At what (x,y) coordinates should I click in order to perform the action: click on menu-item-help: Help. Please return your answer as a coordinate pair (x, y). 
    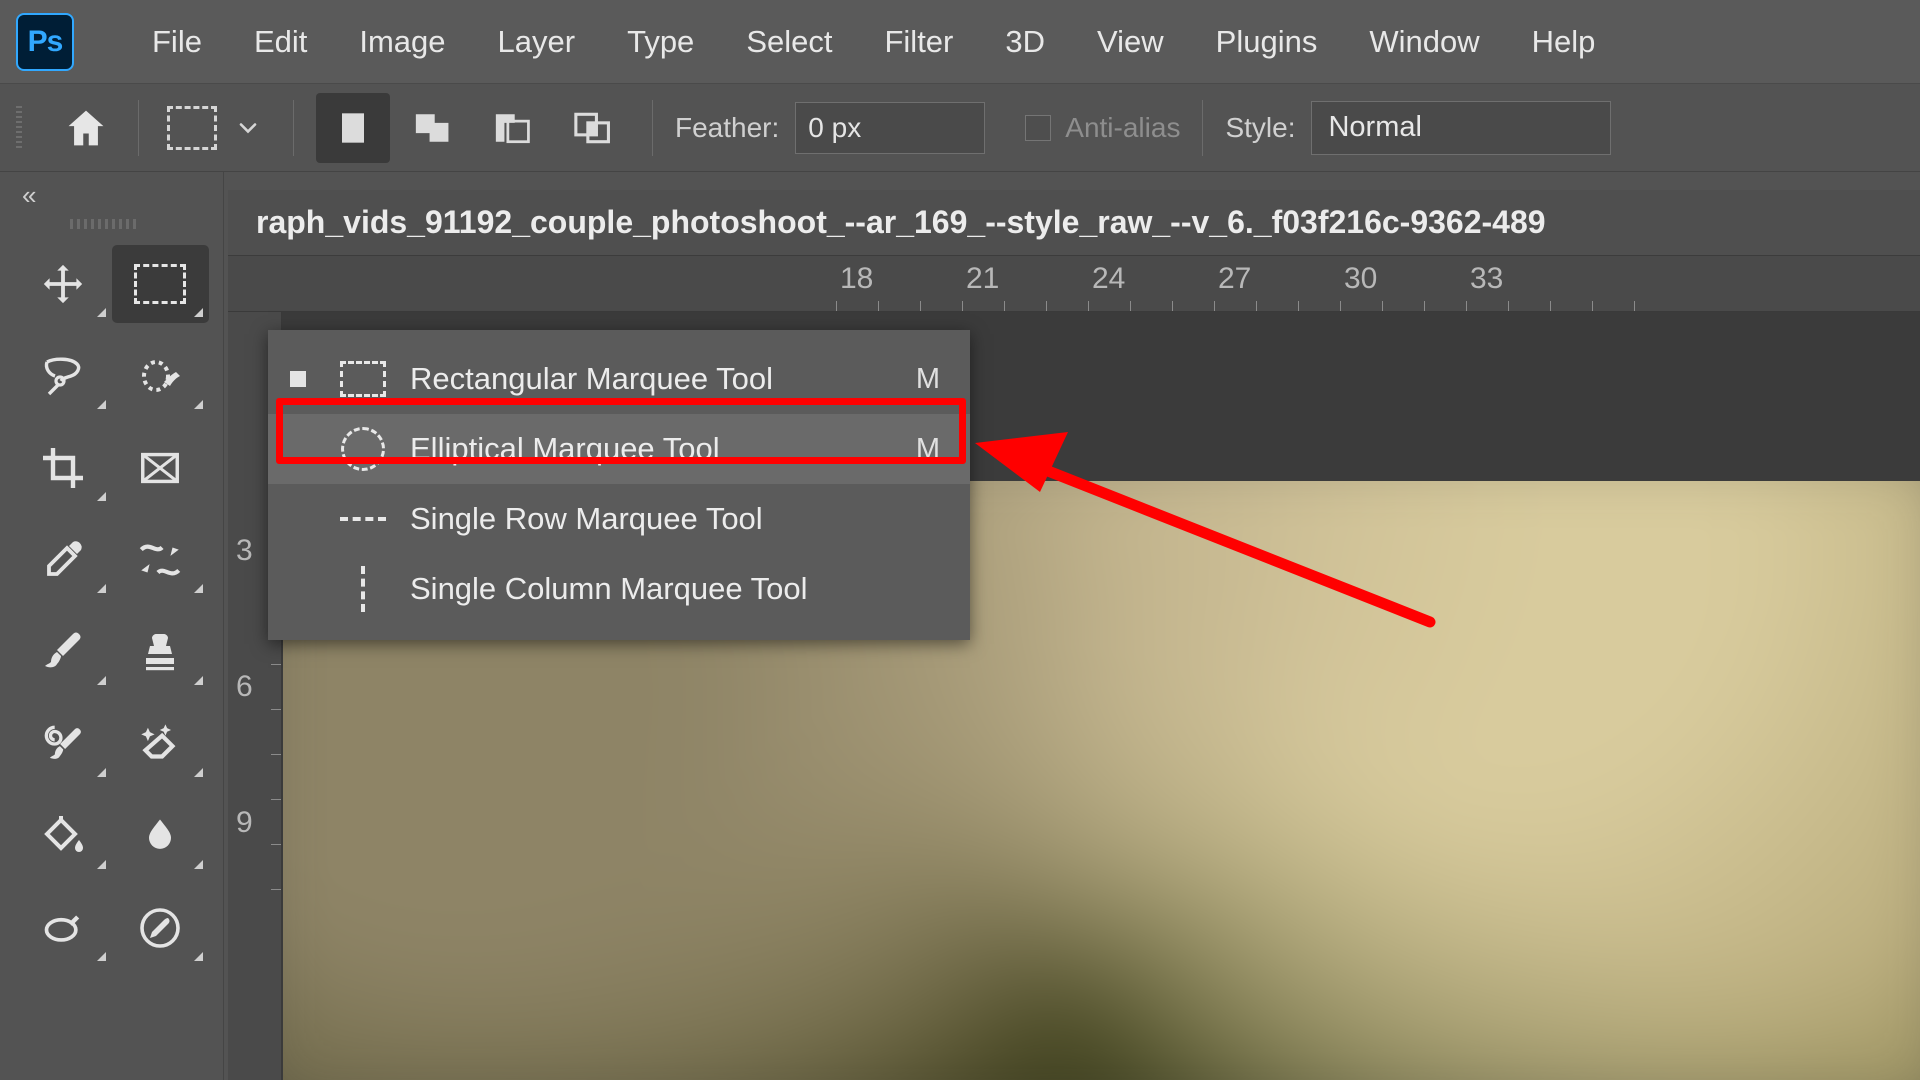
    Looking at the image, I should click on (1564, 42).